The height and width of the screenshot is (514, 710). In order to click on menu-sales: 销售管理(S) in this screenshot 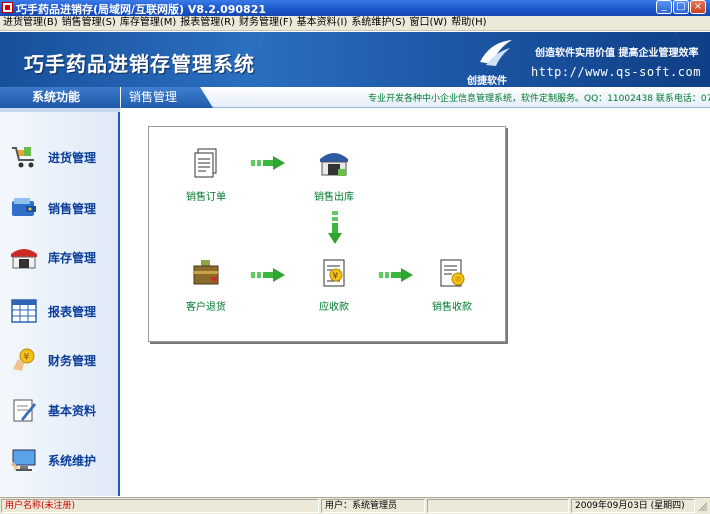, I will do `click(91, 23)`.